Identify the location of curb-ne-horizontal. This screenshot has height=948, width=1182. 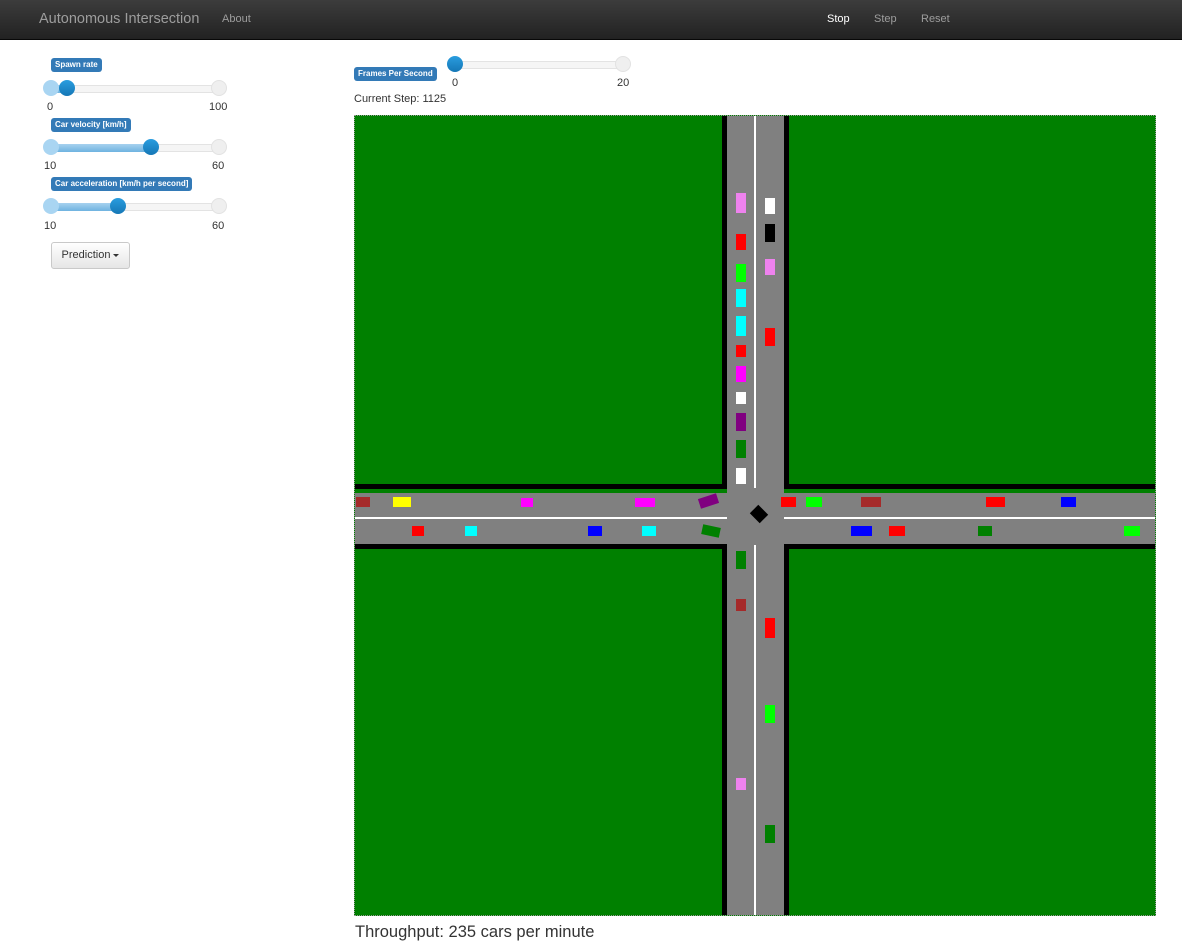
(969, 486).